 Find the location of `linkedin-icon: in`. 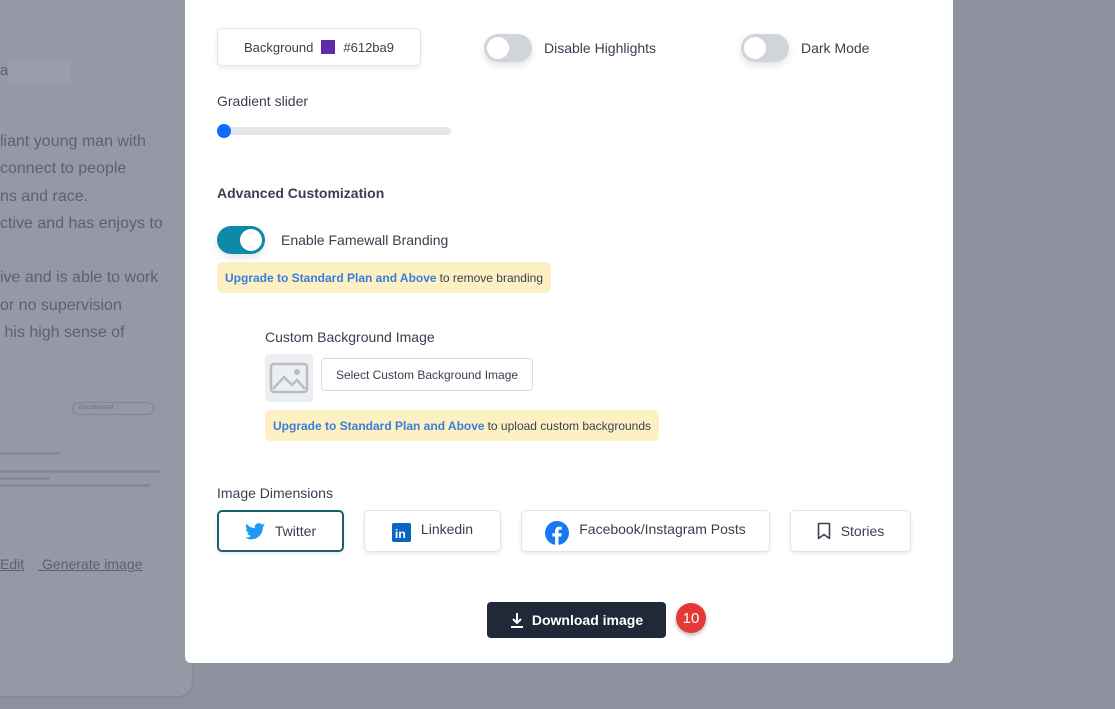

linkedin-icon: in is located at coordinates (401, 532).